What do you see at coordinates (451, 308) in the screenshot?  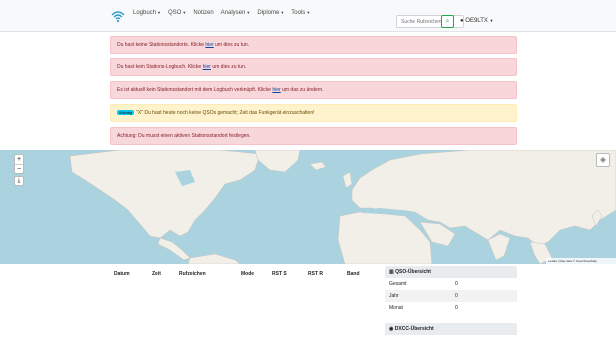 I see `summary-row: Monat 0` at bounding box center [451, 308].